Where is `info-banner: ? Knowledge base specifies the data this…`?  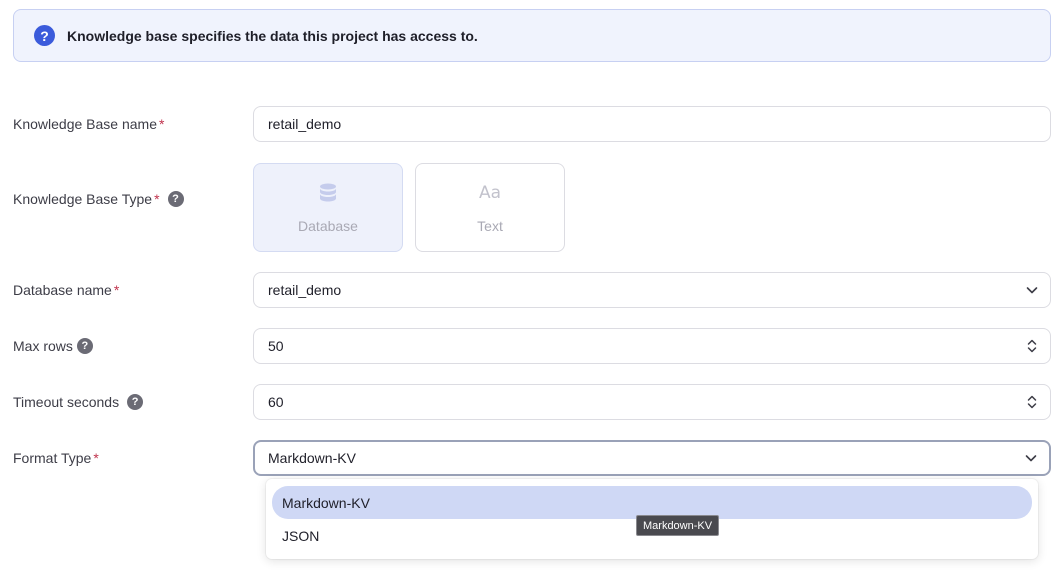
info-banner: ? Knowledge base specifies the data this… is located at coordinates (532, 35).